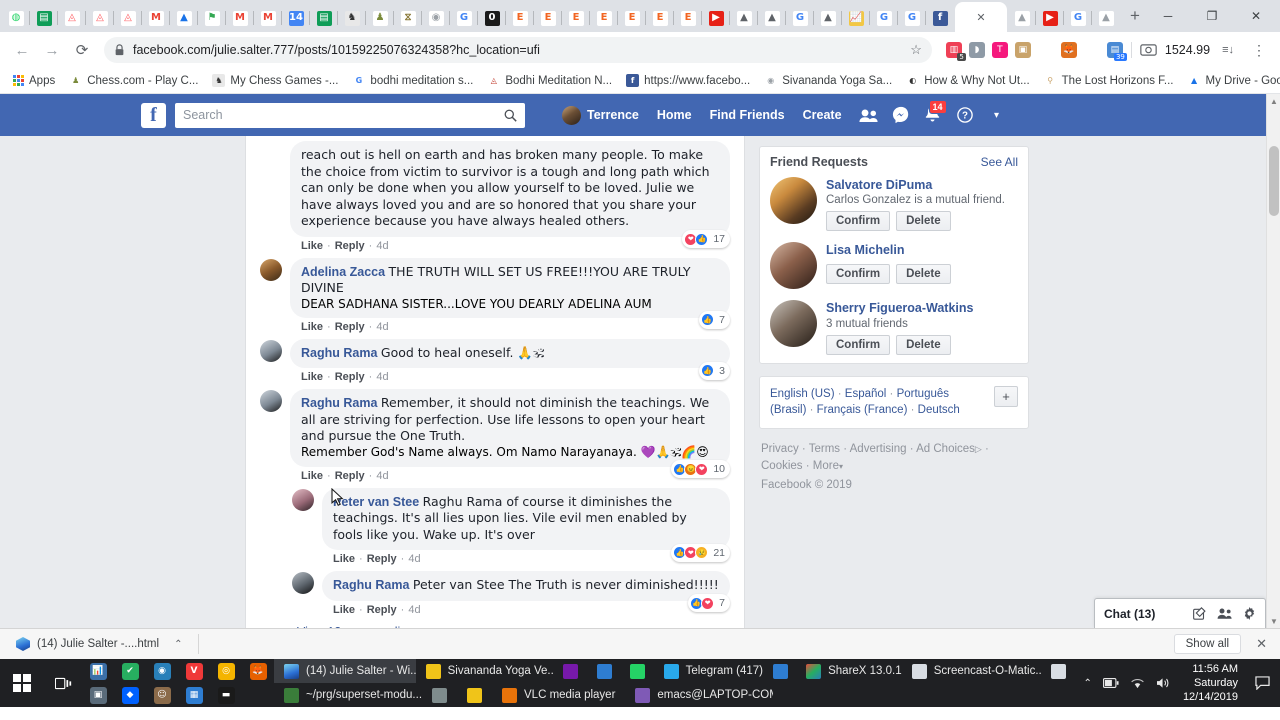 Image resolution: width=1280 pixels, height=720 pixels. I want to click on ext-fox: 🦊, so click(1068, 50).